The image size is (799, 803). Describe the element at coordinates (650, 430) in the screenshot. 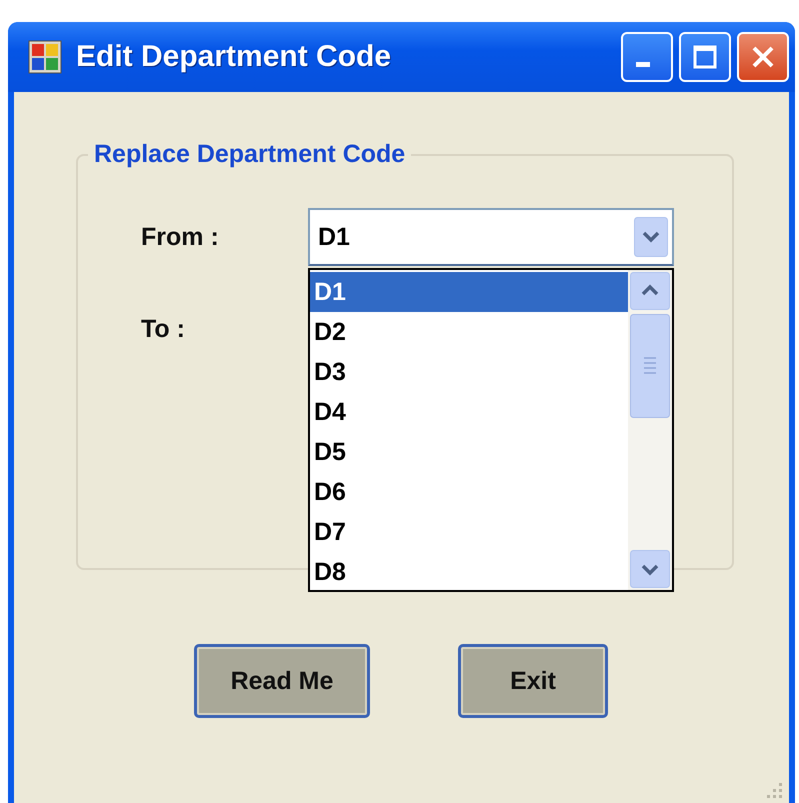

I see `scrollbar` at that location.